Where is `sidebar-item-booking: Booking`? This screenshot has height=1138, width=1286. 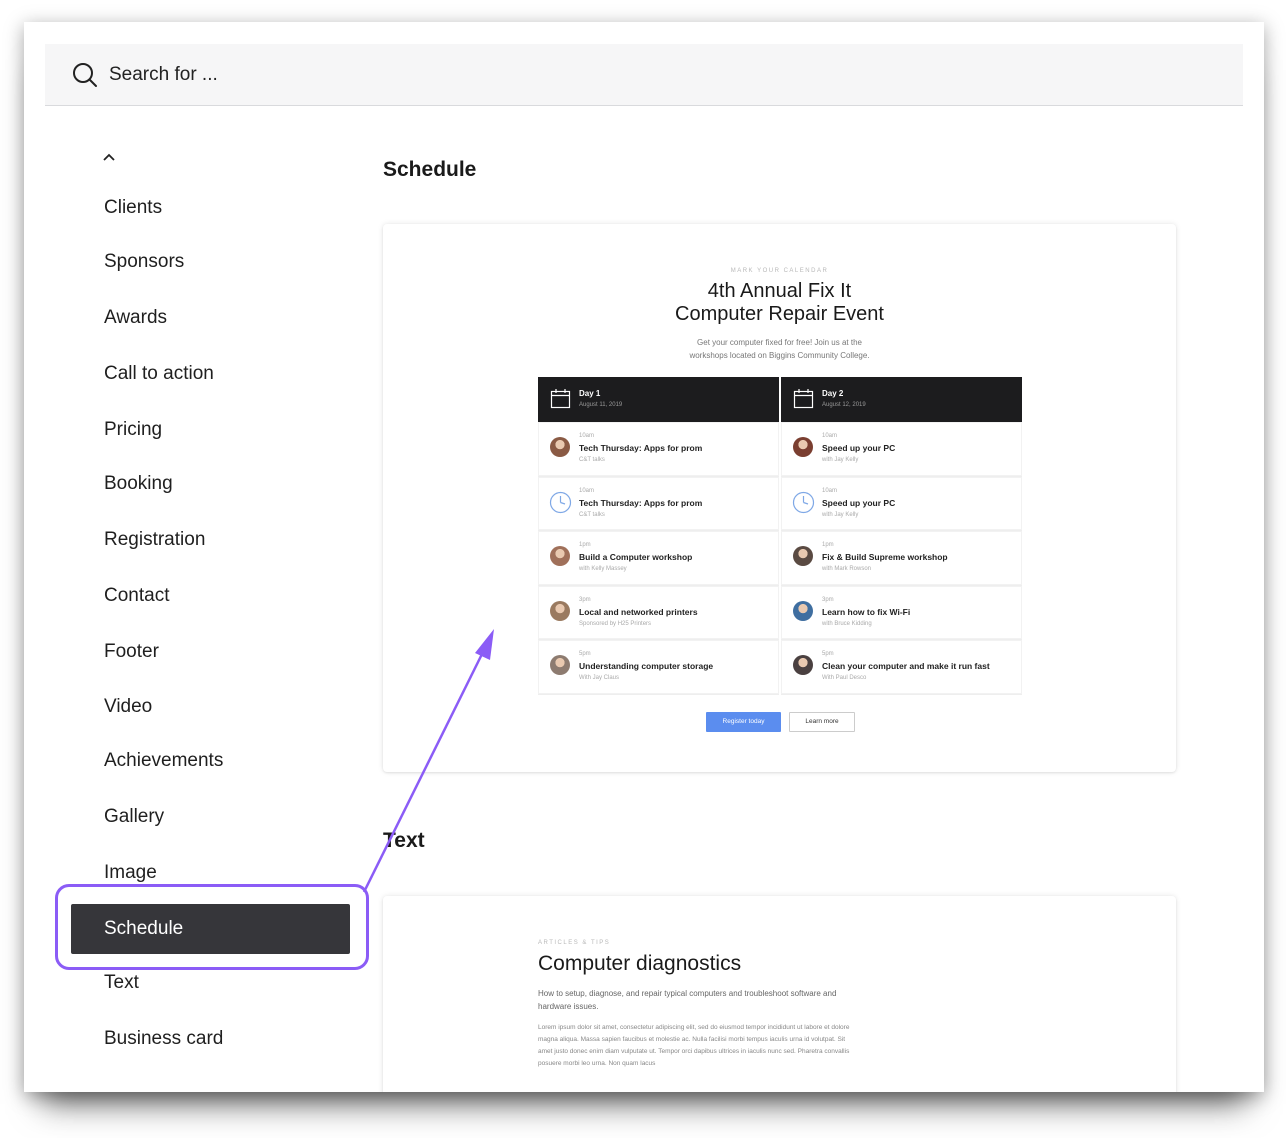
sidebar-item-booking: Booking is located at coordinates (138, 484).